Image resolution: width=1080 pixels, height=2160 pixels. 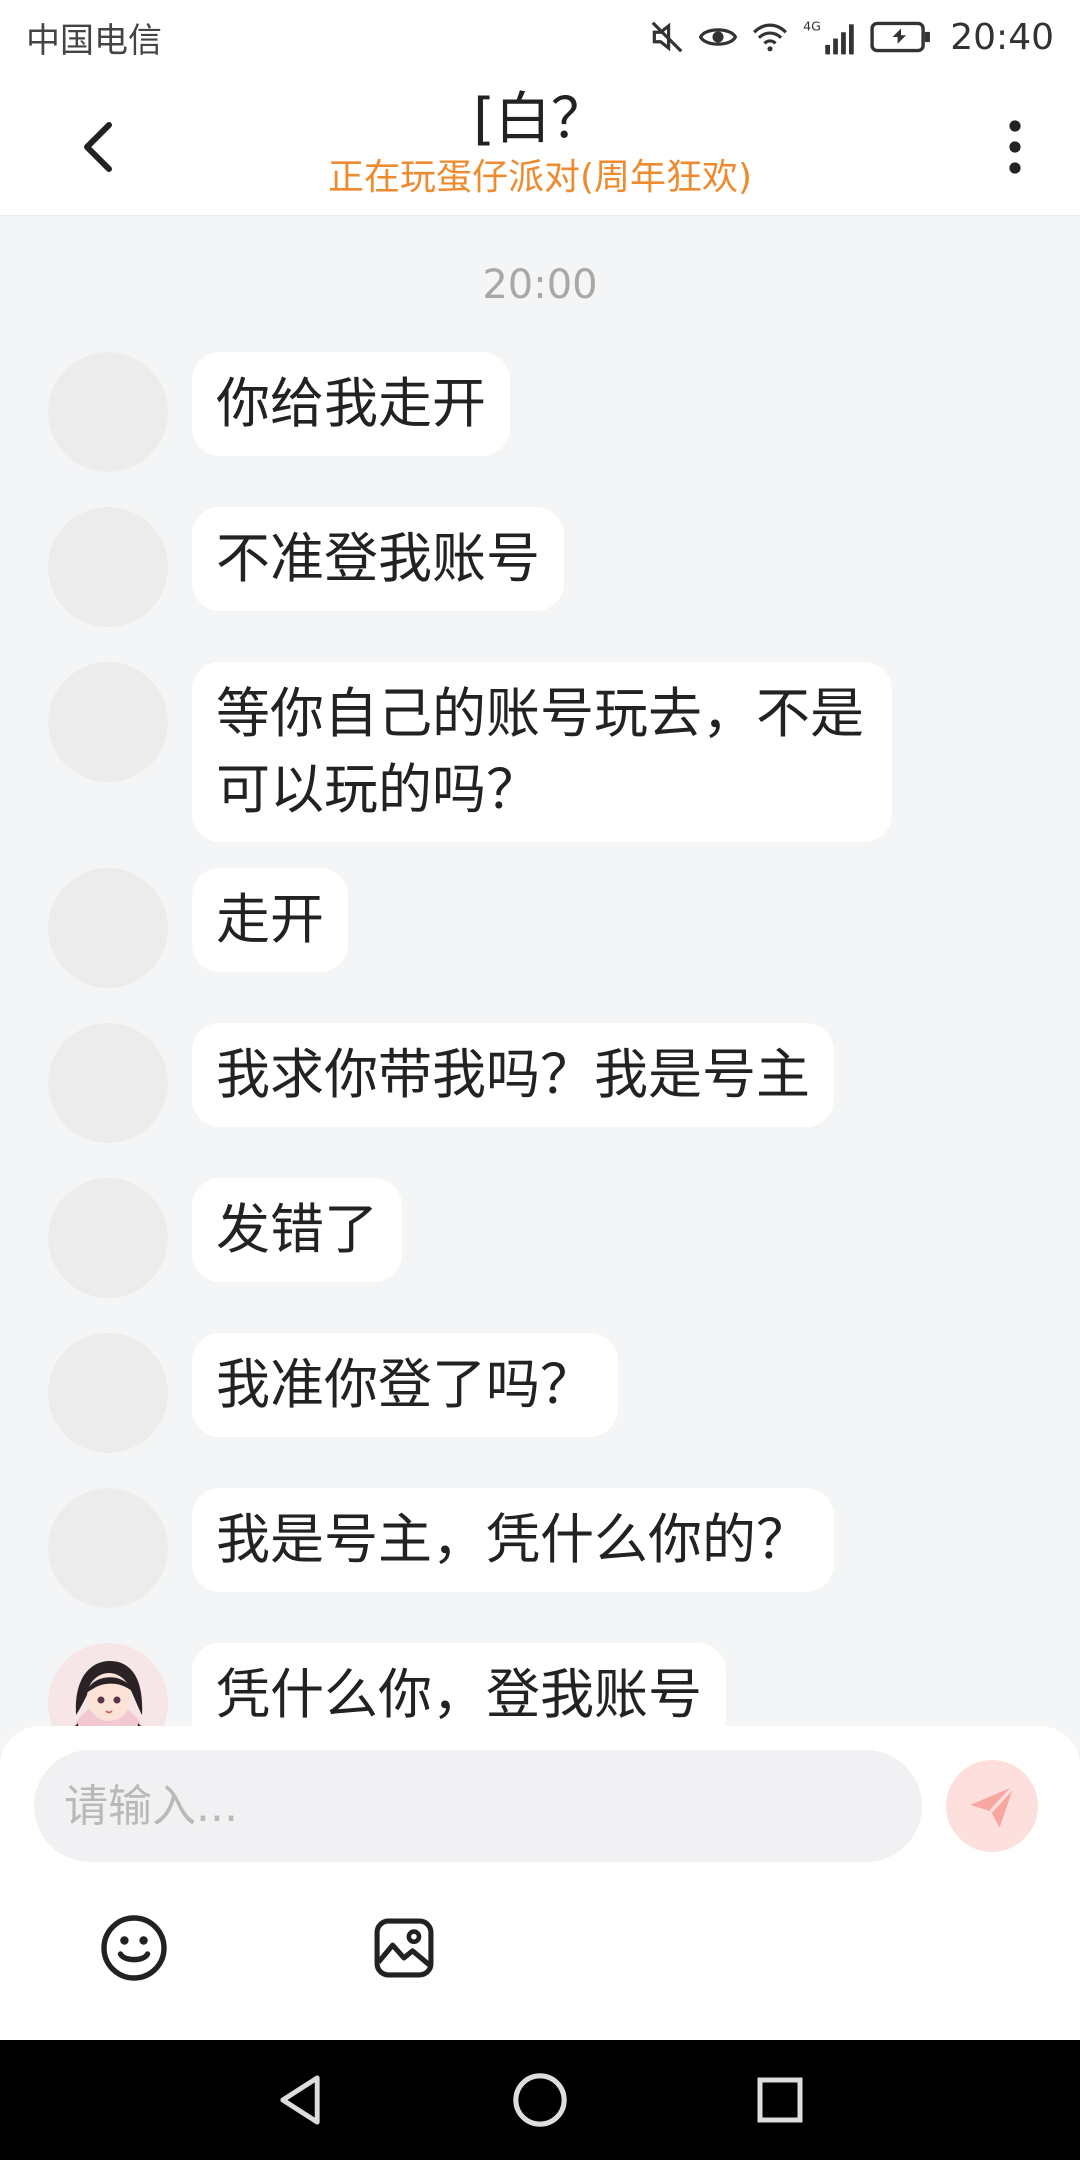 What do you see at coordinates (1002, 37) in the screenshot?
I see `clock: 20:40` at bounding box center [1002, 37].